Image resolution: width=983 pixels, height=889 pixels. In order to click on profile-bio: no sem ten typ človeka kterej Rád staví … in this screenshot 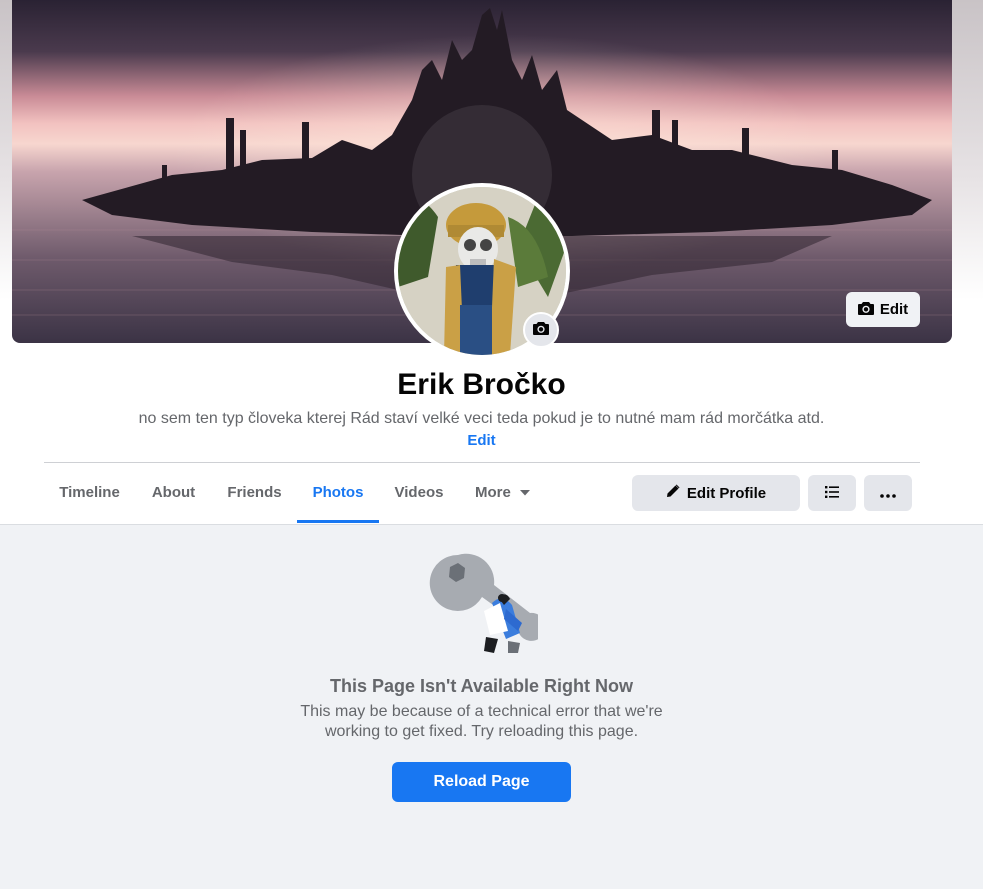, I will do `click(481, 418)`.